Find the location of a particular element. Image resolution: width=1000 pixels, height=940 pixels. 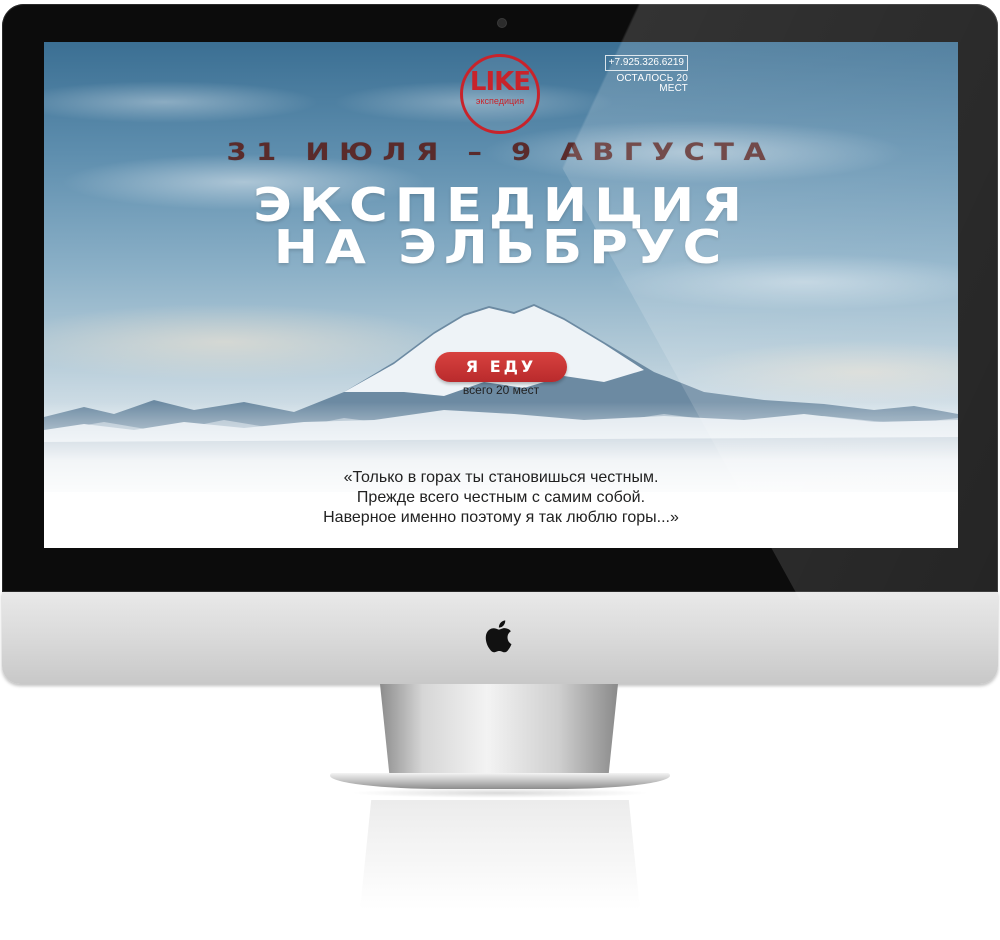

apple-icon is located at coordinates (498, 636).